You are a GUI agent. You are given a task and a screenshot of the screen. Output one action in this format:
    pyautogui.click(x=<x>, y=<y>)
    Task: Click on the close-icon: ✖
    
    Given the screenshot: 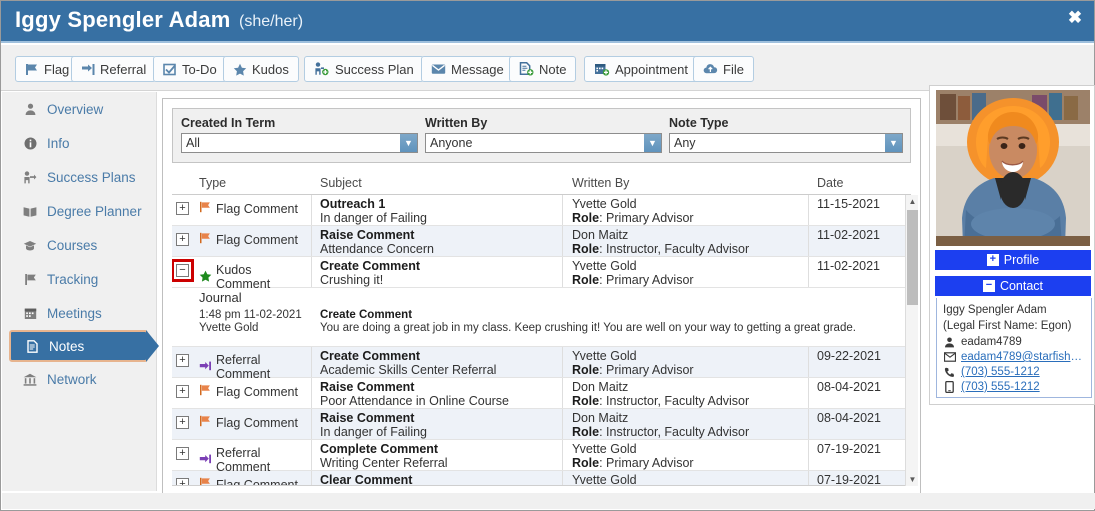 What is the action you would take?
    pyautogui.click(x=1075, y=18)
    